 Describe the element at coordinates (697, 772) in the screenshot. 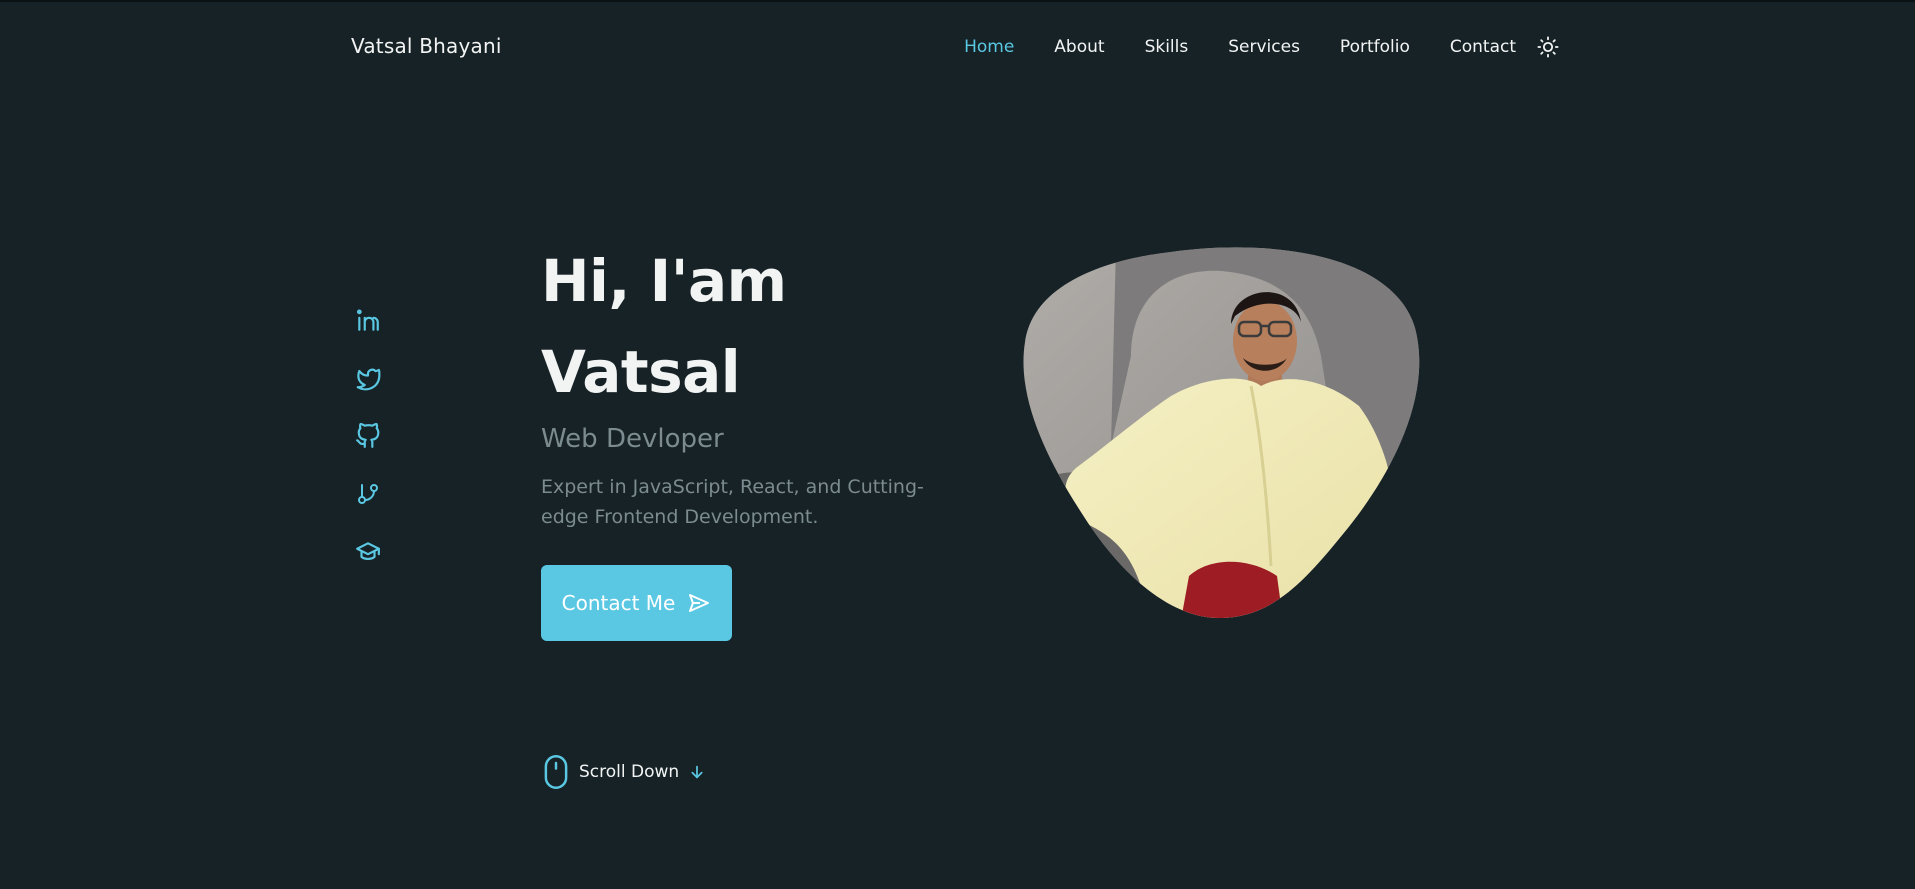

I see `arrow-down-icon` at that location.